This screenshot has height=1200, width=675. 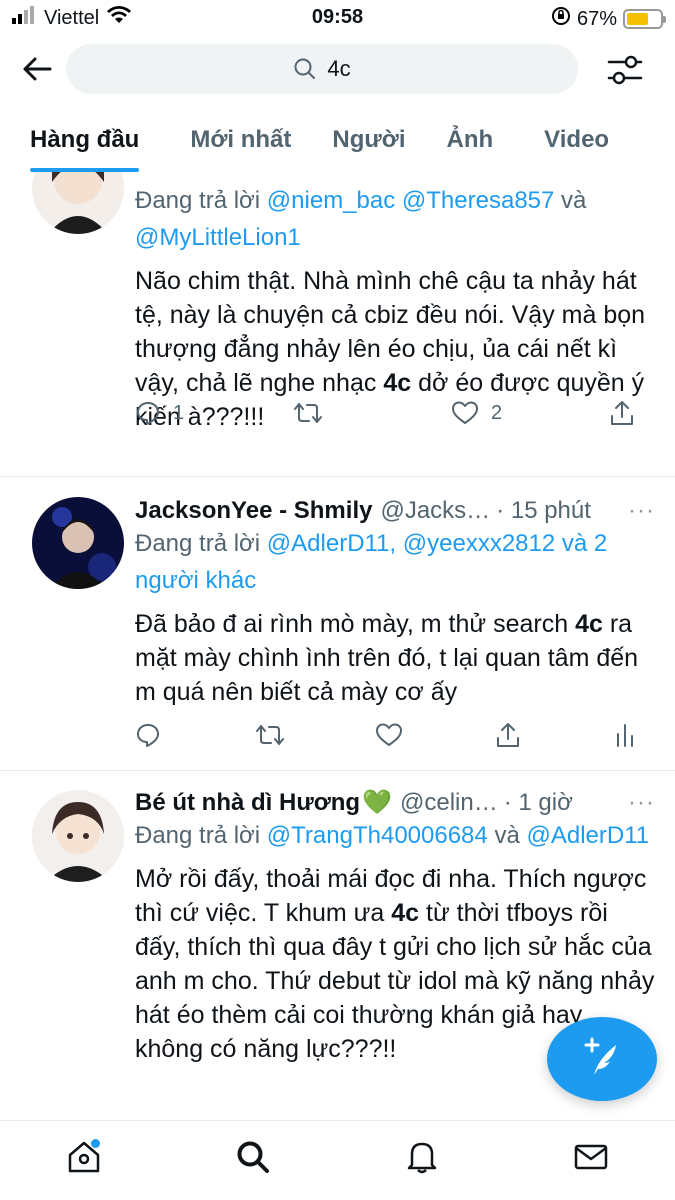 I want to click on tab-latest: Mới nhất, so click(x=240, y=142).